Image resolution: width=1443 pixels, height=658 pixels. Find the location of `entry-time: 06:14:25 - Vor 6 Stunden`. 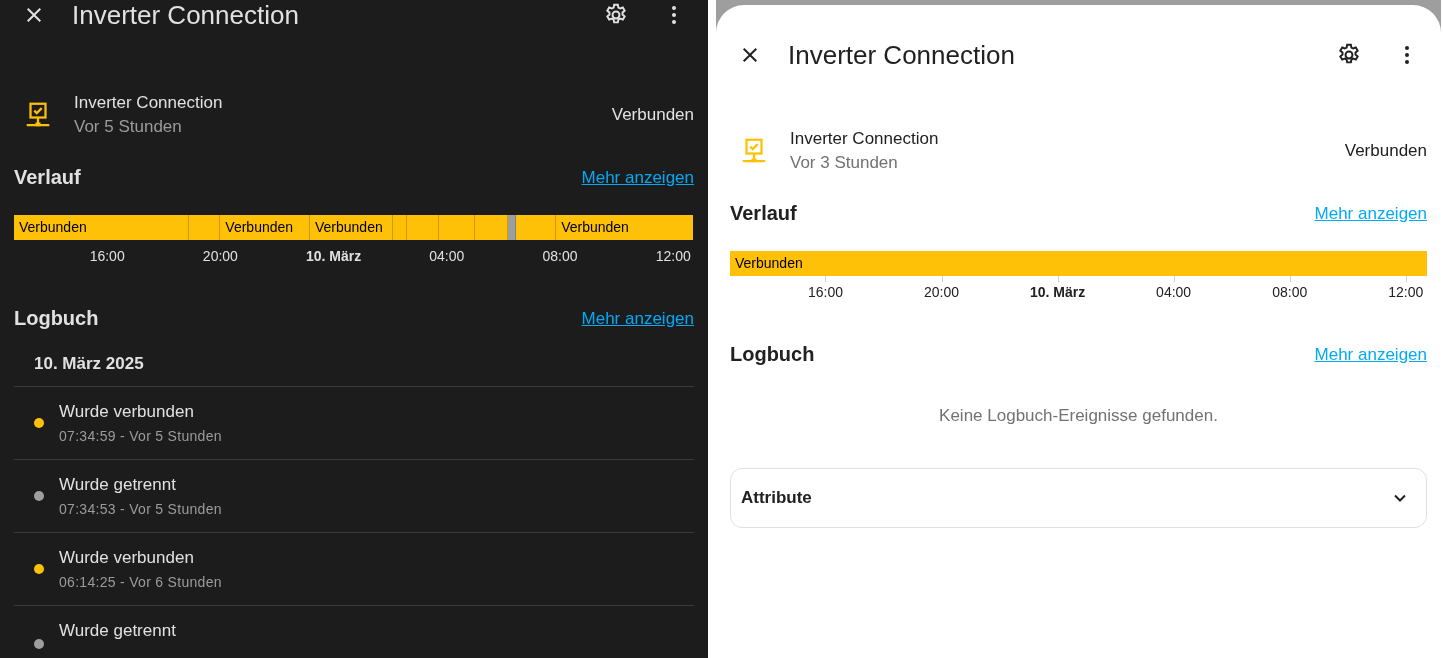

entry-time: 06:14:25 - Vor 6 Stunden is located at coordinates (140, 582).